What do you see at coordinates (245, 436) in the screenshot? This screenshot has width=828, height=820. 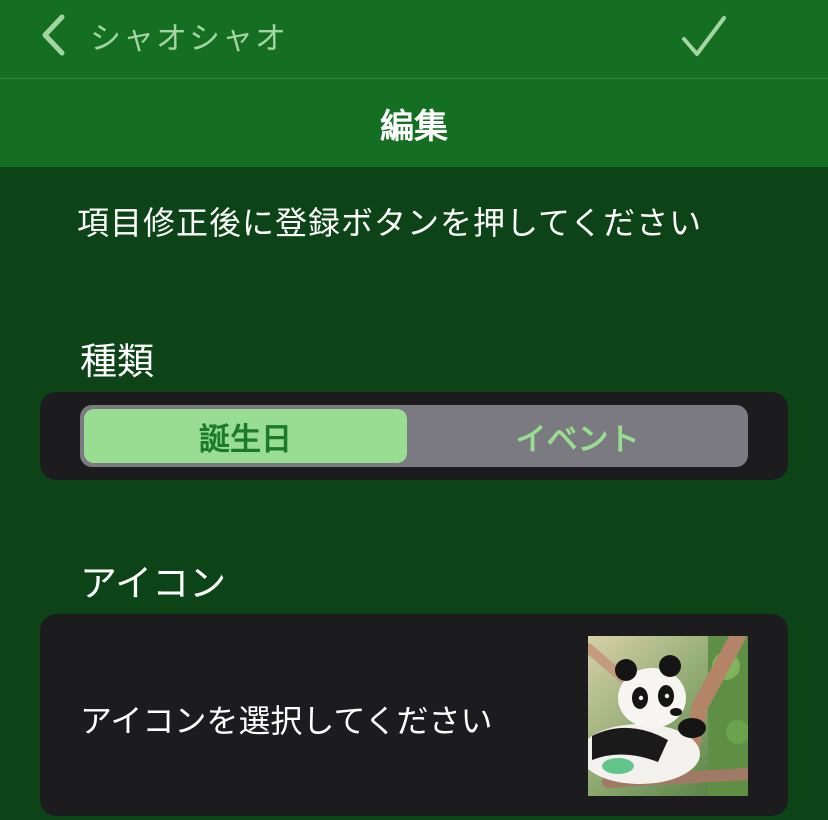 I see `segment-birthday: 誕生日` at bounding box center [245, 436].